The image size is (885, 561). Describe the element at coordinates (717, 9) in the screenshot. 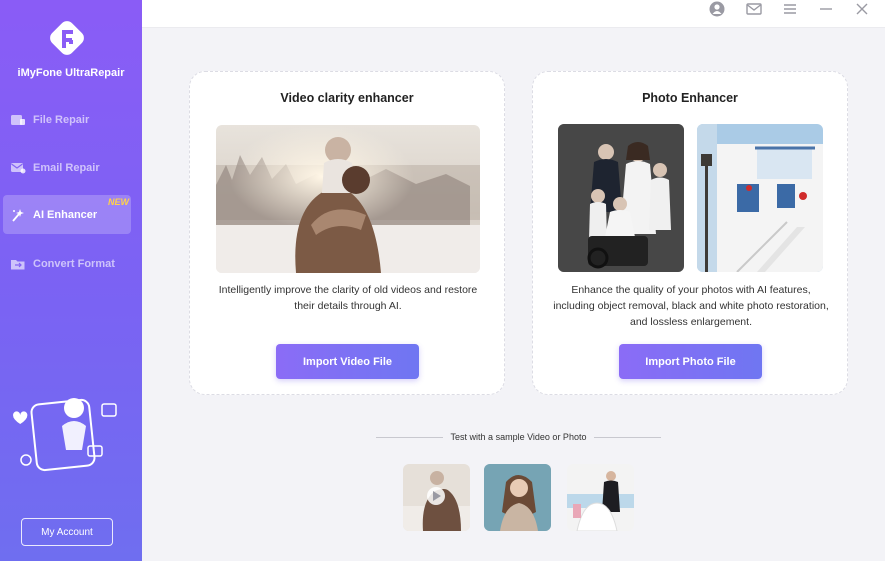

I see `account-icon` at that location.